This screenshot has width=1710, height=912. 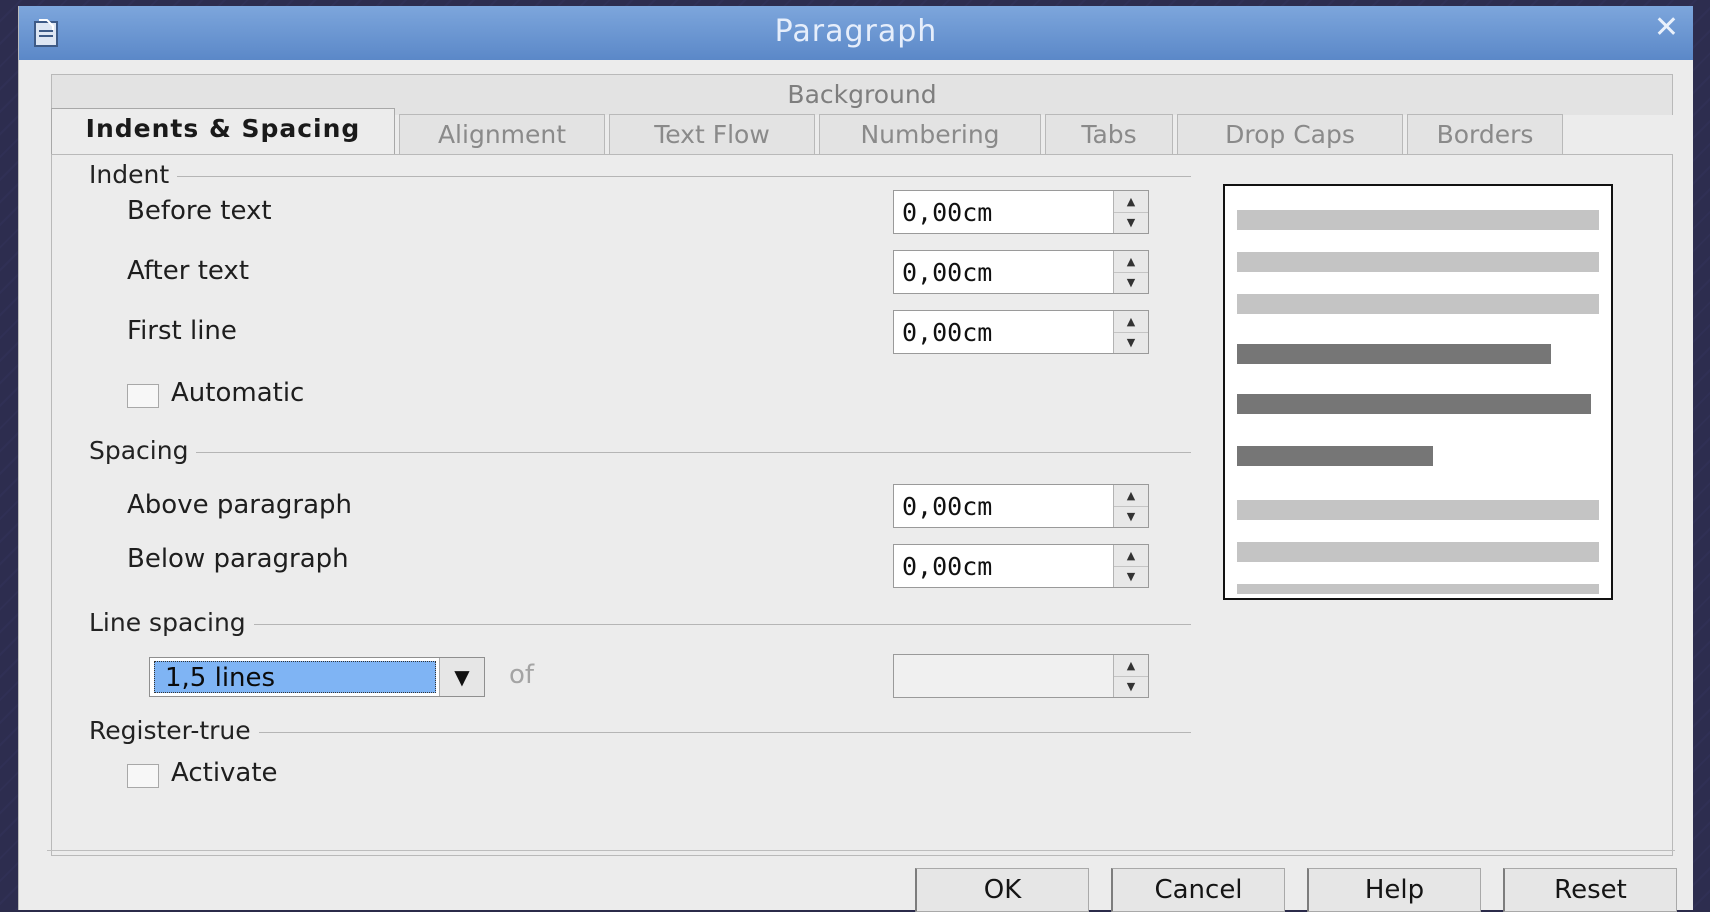 I want to click on reset-button: Reset, so click(x=1590, y=890).